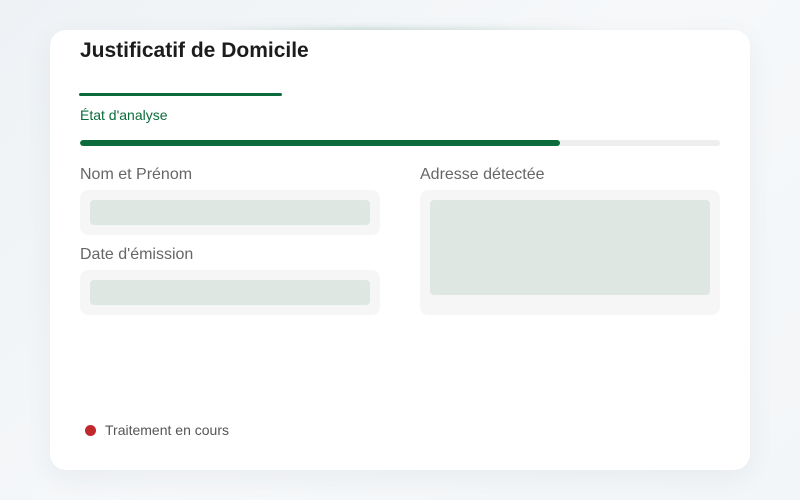 The image size is (800, 500). Describe the element at coordinates (136, 174) in the screenshot. I see `name-field-label: Nom et Prénom` at that location.